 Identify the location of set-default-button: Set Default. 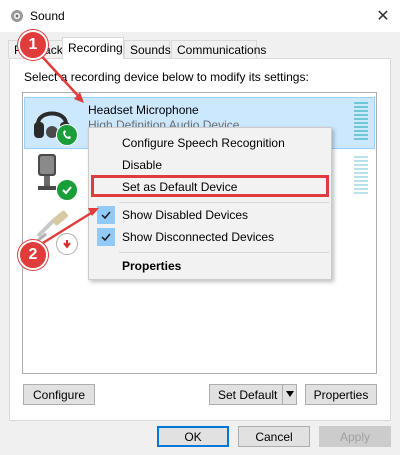
(253, 394).